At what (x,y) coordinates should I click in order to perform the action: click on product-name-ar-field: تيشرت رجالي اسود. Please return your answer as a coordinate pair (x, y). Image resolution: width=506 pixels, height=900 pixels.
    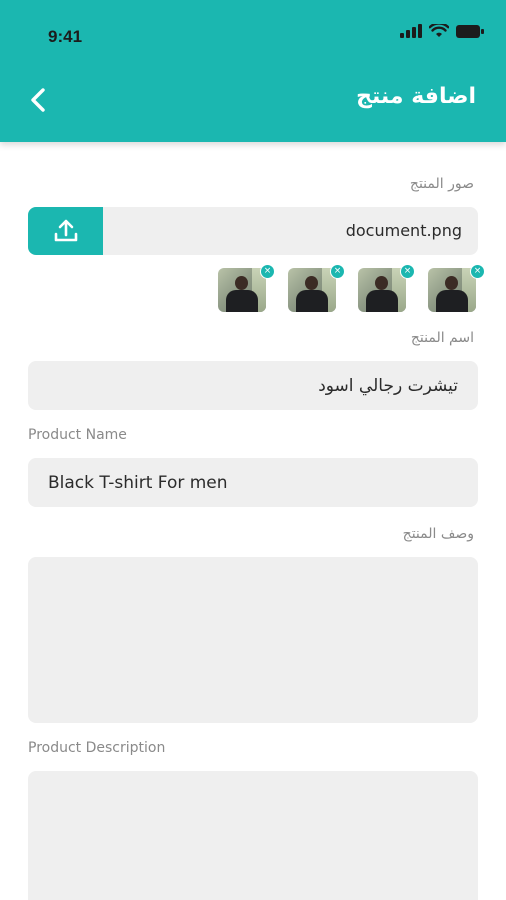
    Looking at the image, I should click on (253, 385).